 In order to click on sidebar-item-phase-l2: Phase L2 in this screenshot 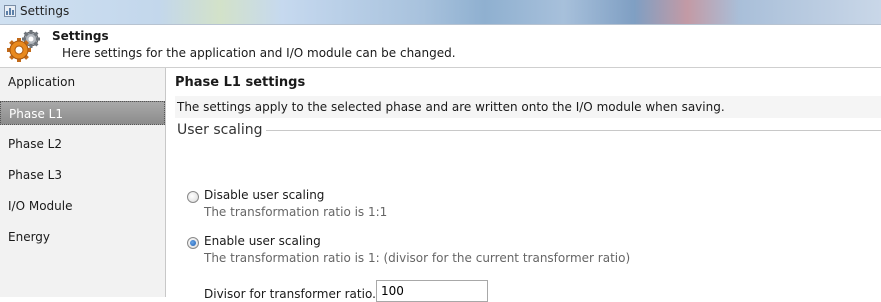, I will do `click(82, 144)`.